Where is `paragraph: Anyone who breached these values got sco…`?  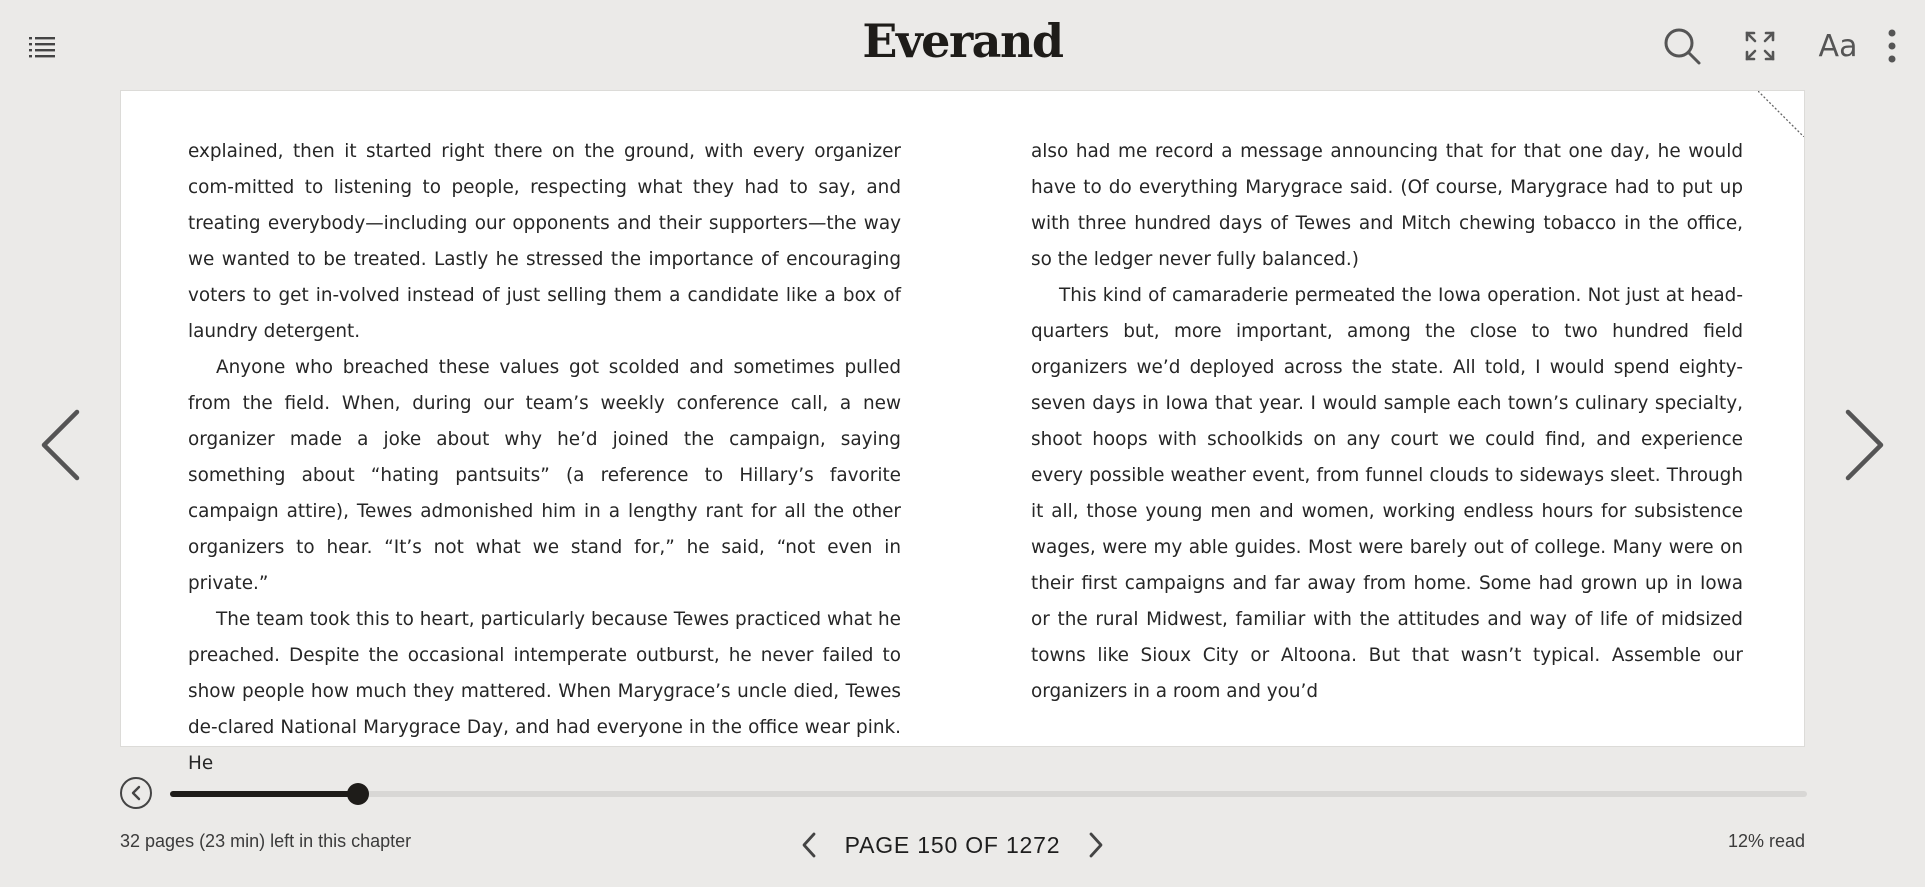
paragraph: Anyone who breached these values got sco… is located at coordinates (544, 475).